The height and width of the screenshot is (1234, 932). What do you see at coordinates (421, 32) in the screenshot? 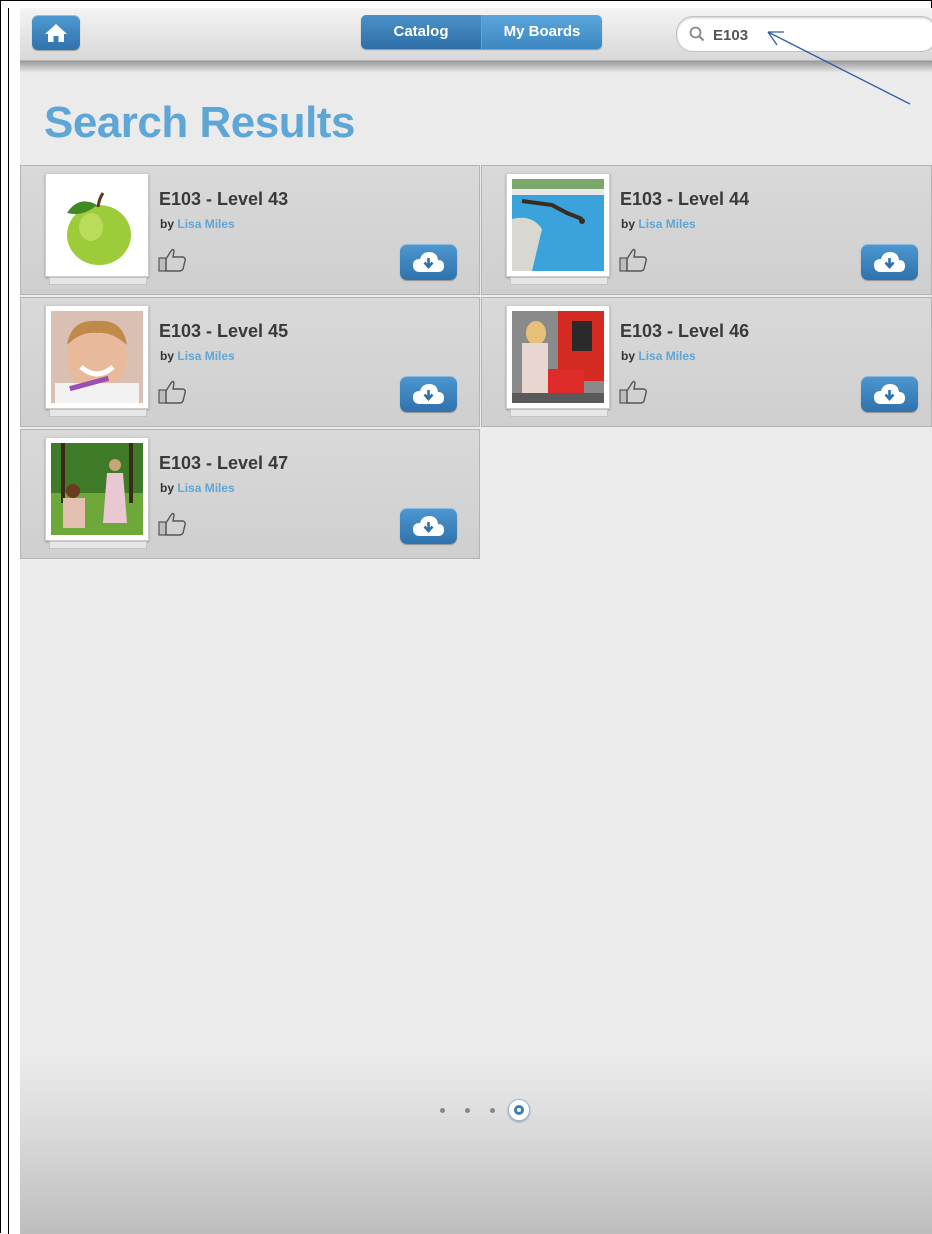
I see `tab-catalog: Catalog` at bounding box center [421, 32].